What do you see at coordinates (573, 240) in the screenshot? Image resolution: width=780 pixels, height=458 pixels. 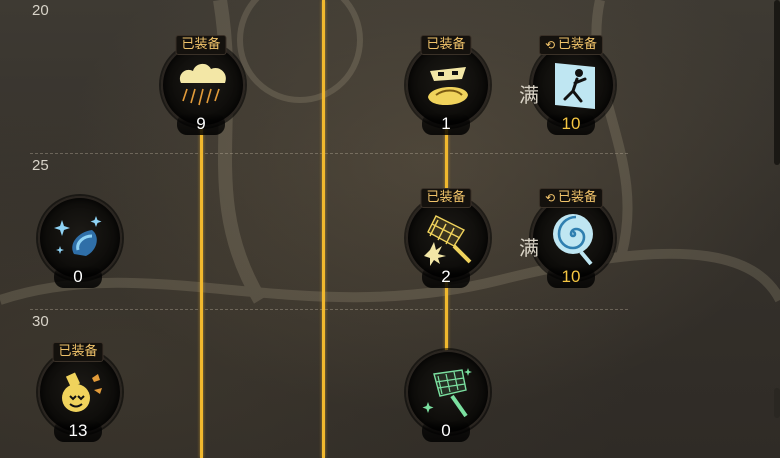 I see `spiral-candy-icon` at bounding box center [573, 240].